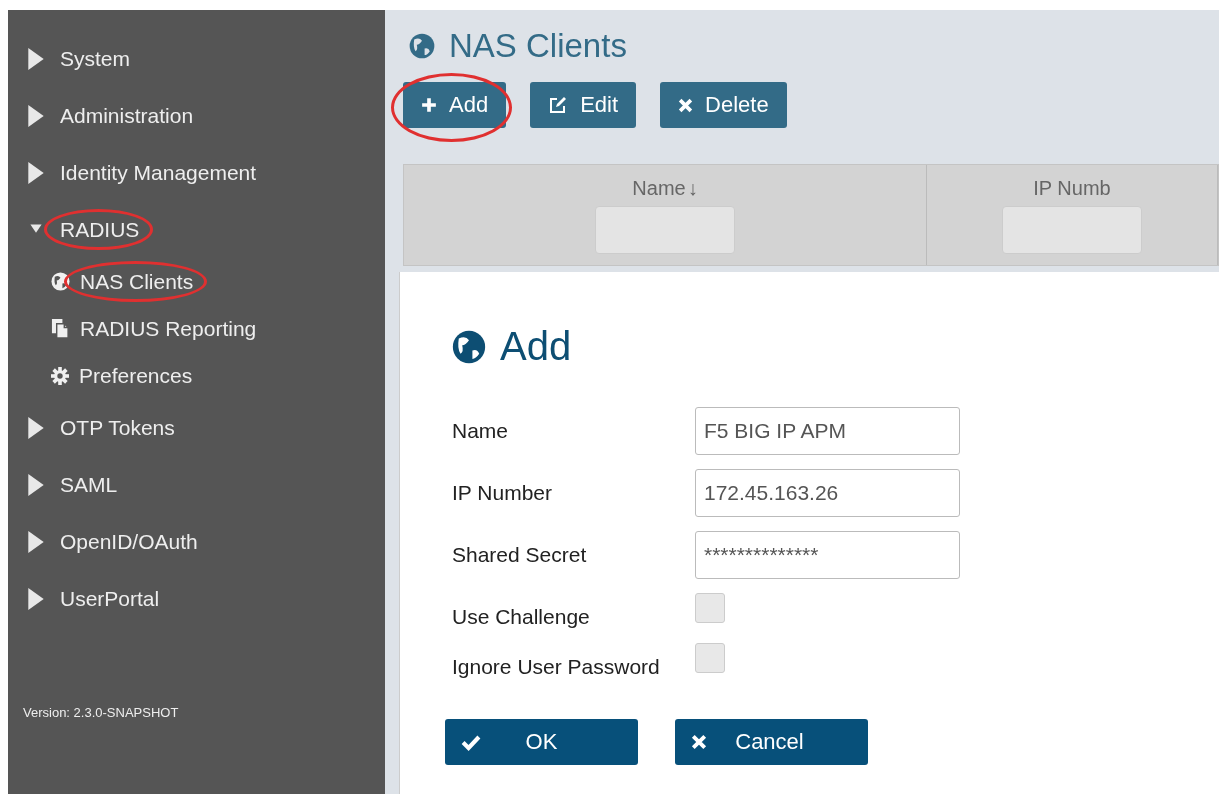 The height and width of the screenshot is (794, 1219). I want to click on nav-item: UserPortal, so click(205, 598).